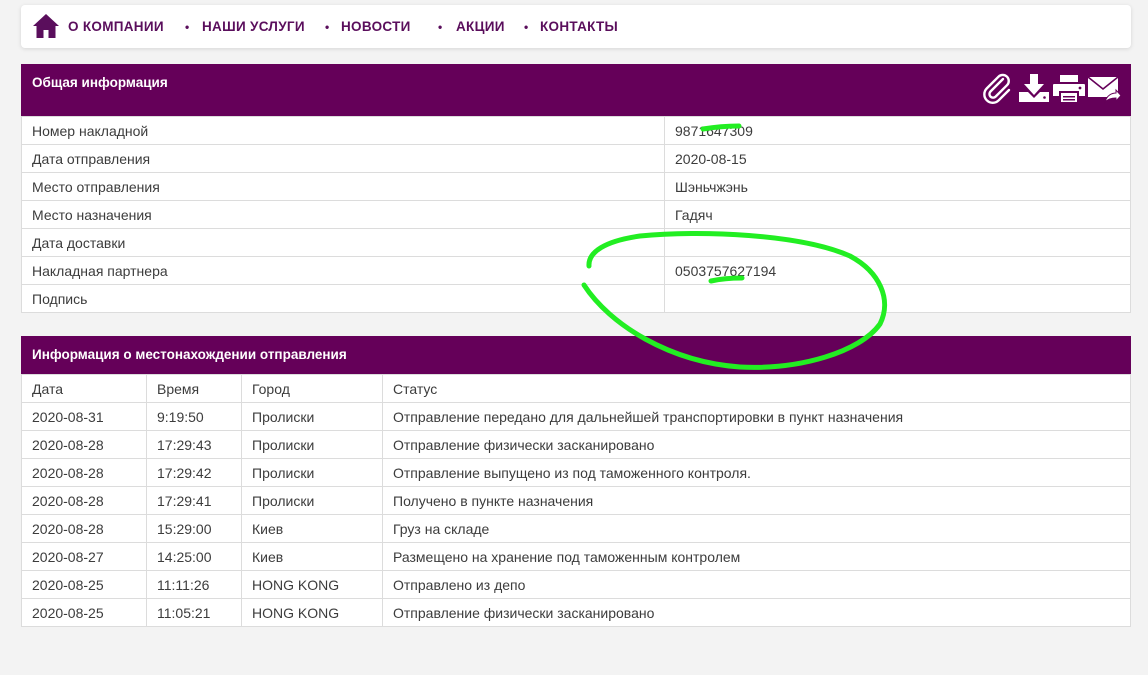  I want to click on table-header-row: Дата Время Город Статус, so click(576, 388).